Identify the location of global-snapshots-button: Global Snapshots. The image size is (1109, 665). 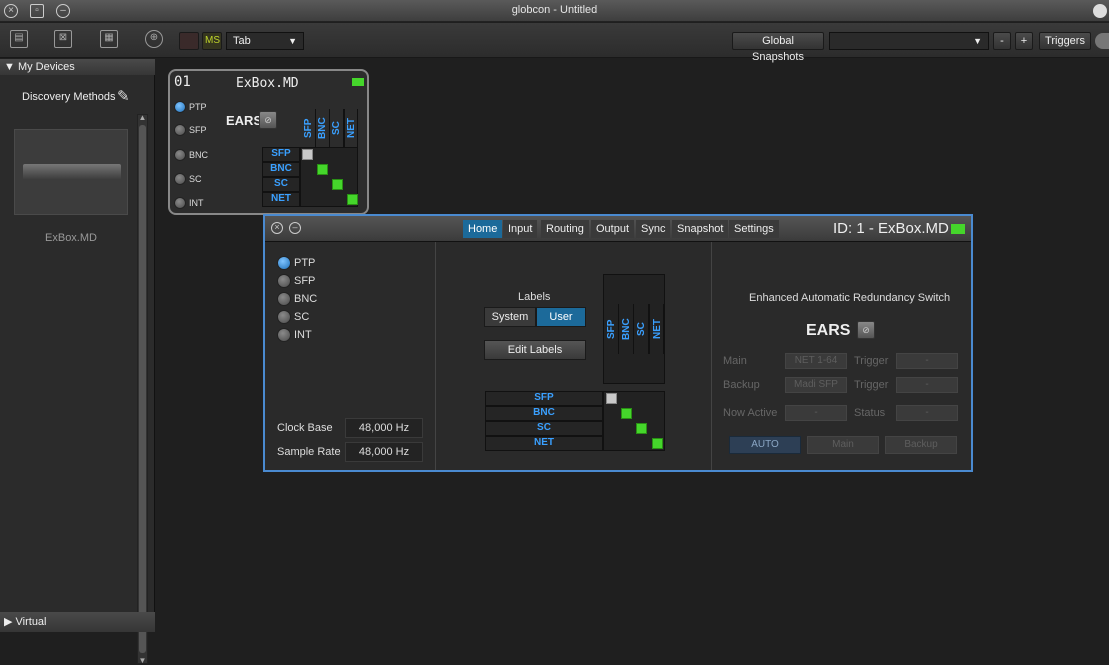
(778, 47).